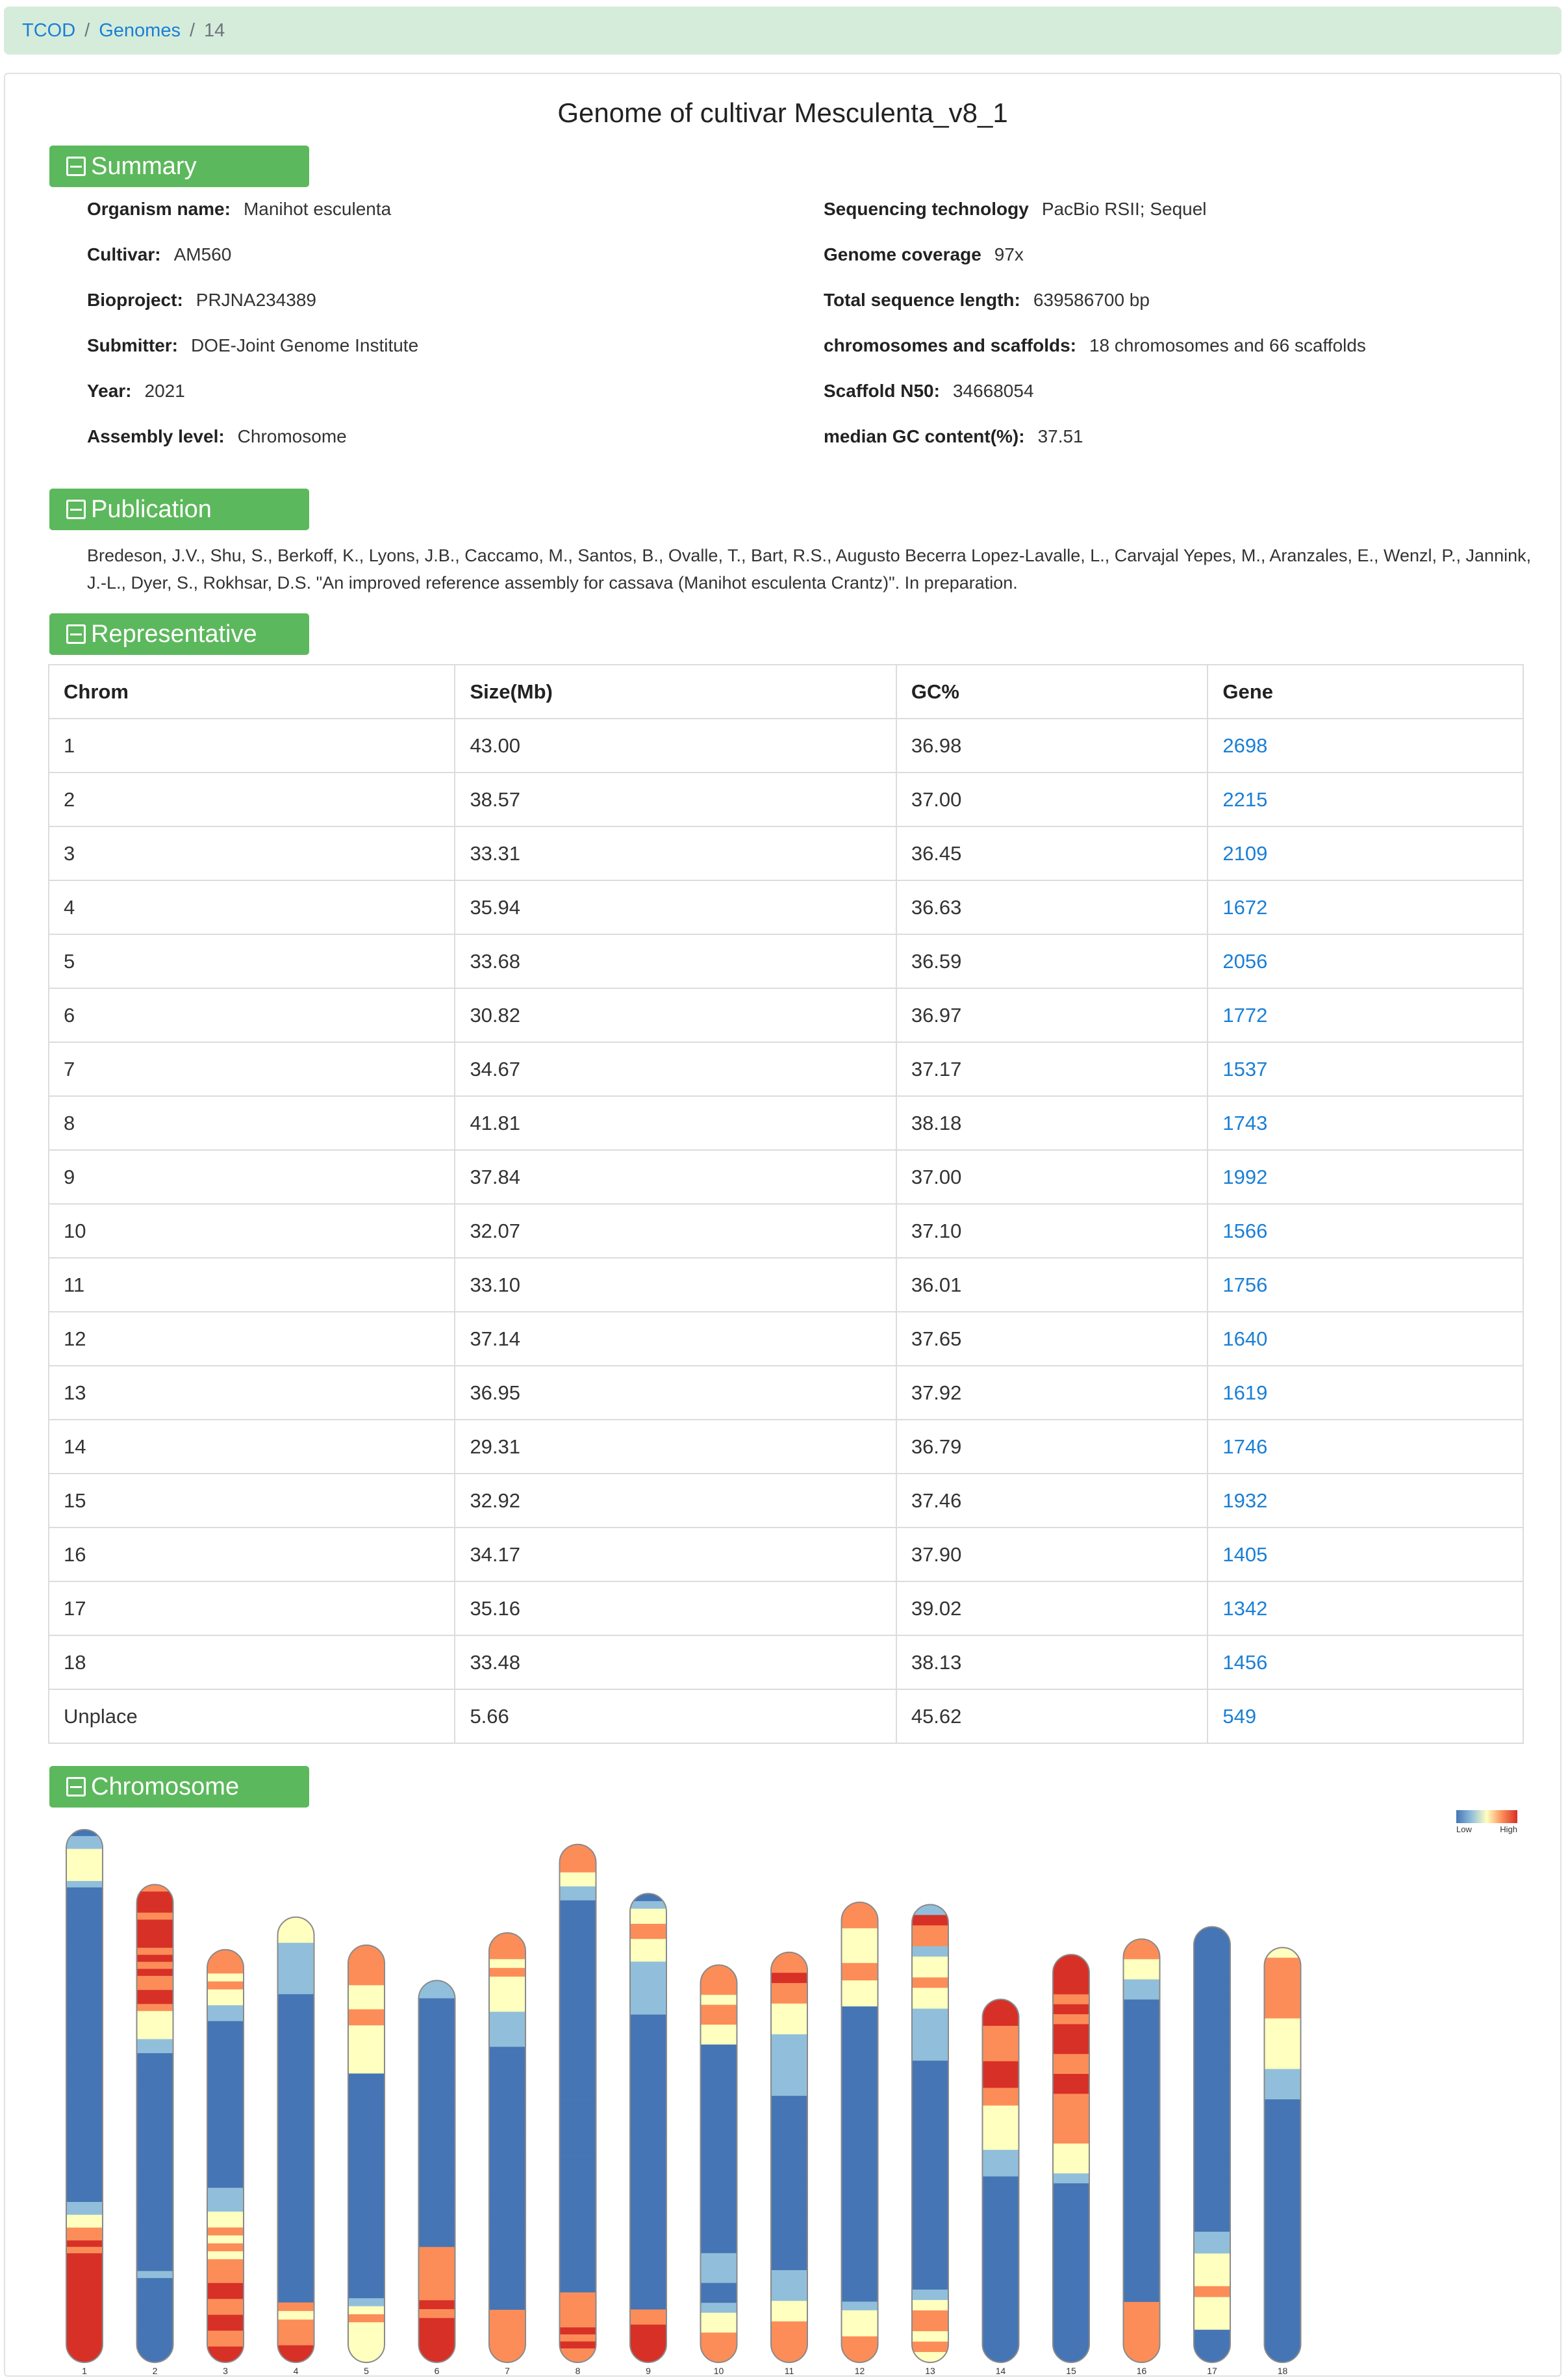  I want to click on chromosome-label: 16, so click(1142, 2371).